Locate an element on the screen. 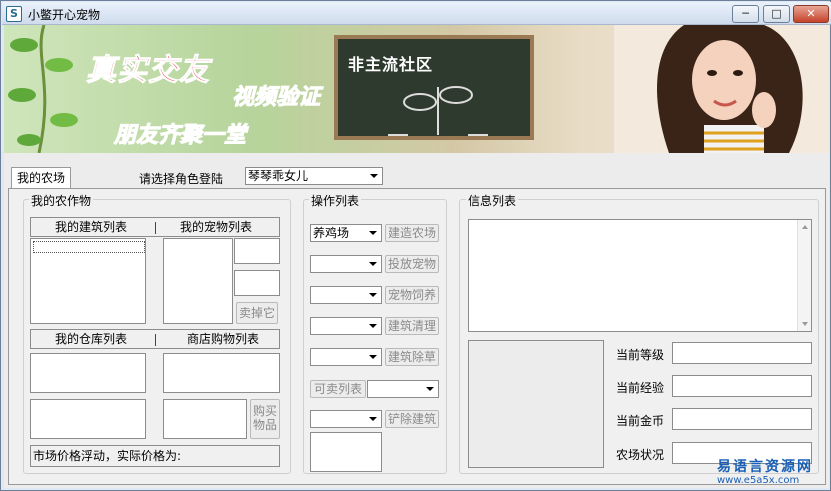 The height and width of the screenshot is (491, 831). slogan-gather: 朋友齐聚一堂 is located at coordinates (180, 136).